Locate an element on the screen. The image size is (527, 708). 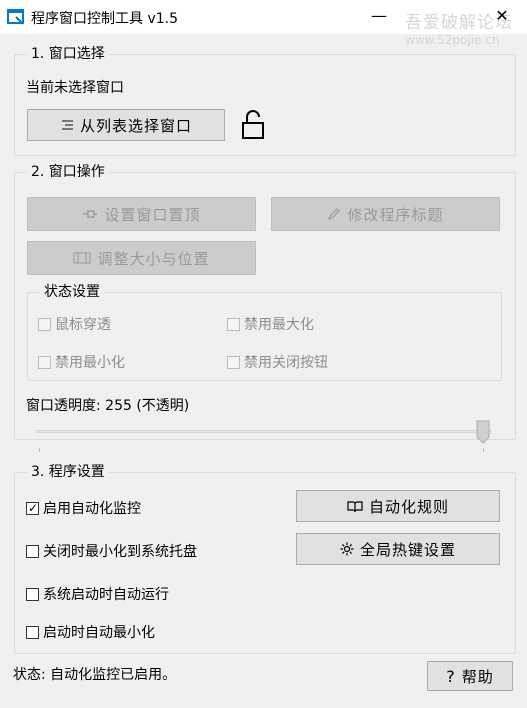
disable-close-label: 禁用关闭按钮 is located at coordinates (286, 363).